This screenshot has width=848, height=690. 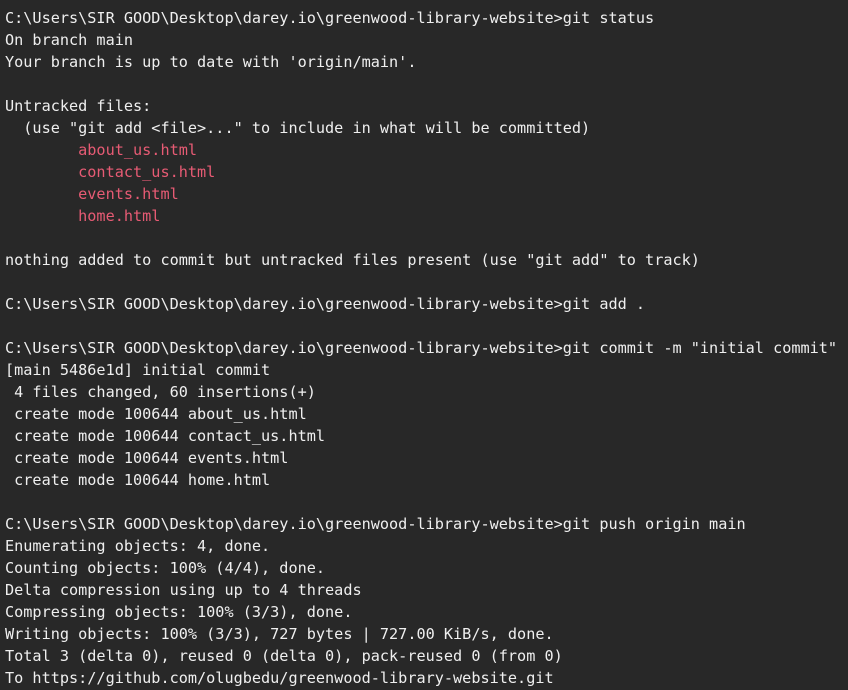 I want to click on terminal-line-output: Untracked files:, so click(x=78, y=106).